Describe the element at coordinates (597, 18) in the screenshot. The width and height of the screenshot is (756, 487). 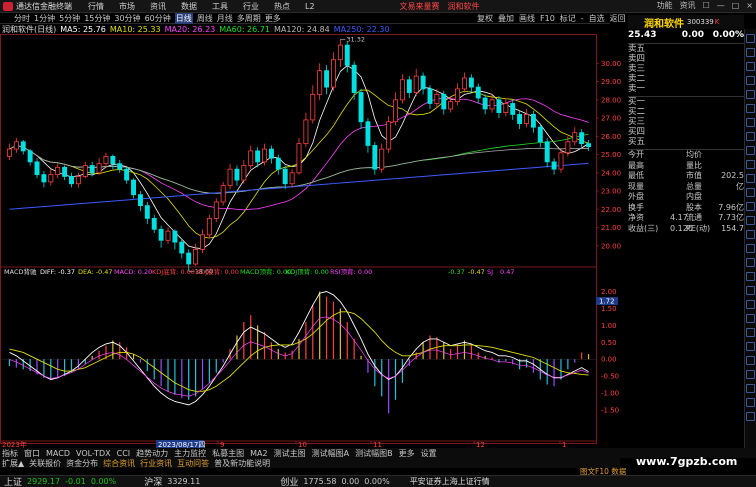
I see `watchlist-button: 自选` at that location.